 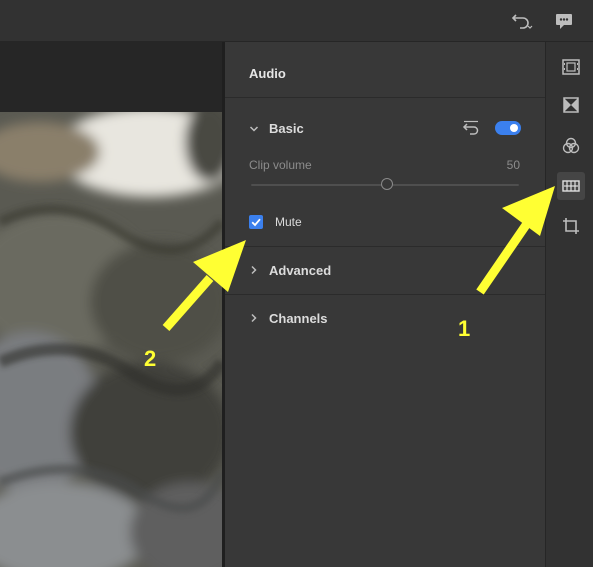 What do you see at coordinates (385, 270) in the screenshot?
I see `advanced-section-header: Advanced` at bounding box center [385, 270].